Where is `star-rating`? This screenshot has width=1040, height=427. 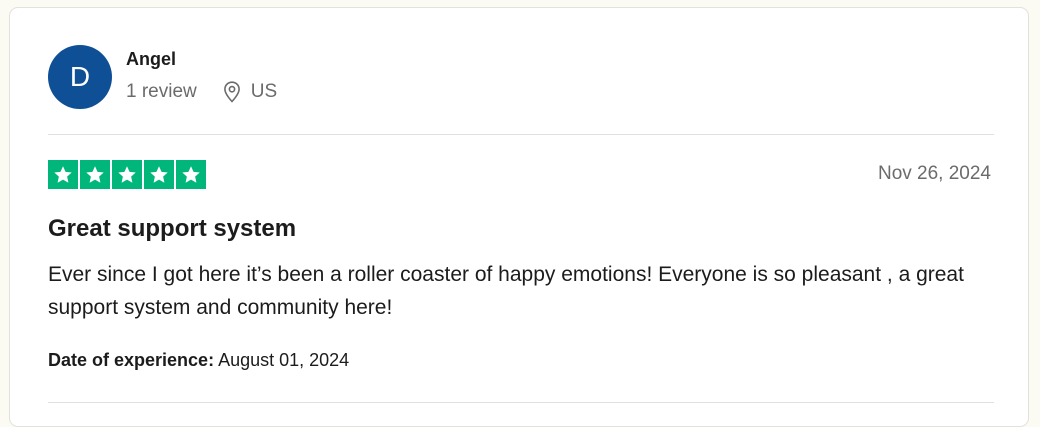 star-rating is located at coordinates (127, 174).